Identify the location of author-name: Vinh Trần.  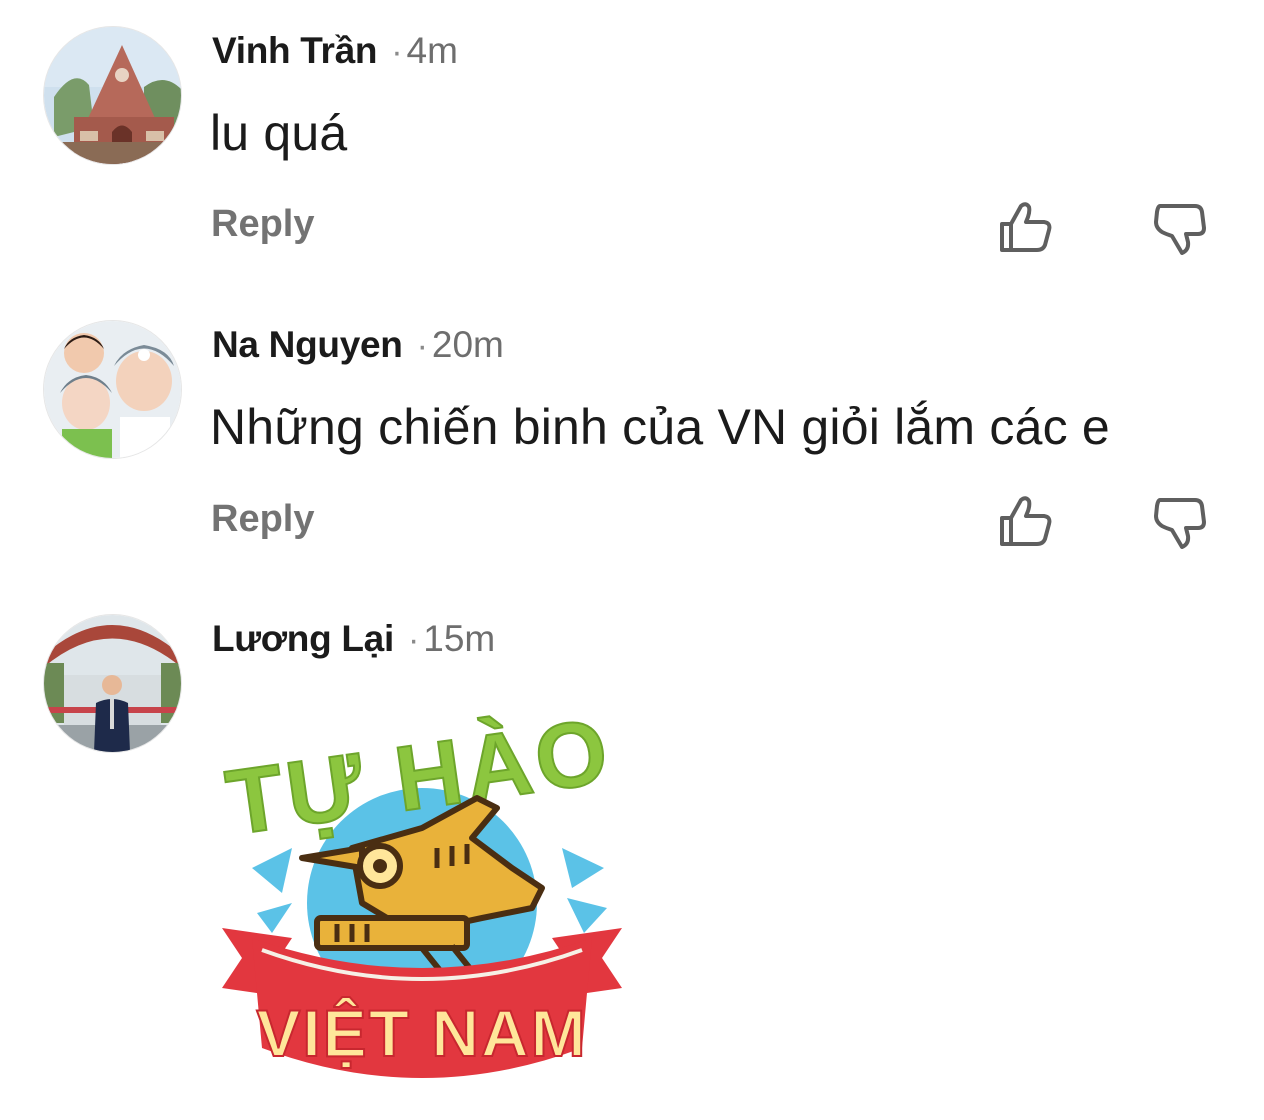
(295, 50).